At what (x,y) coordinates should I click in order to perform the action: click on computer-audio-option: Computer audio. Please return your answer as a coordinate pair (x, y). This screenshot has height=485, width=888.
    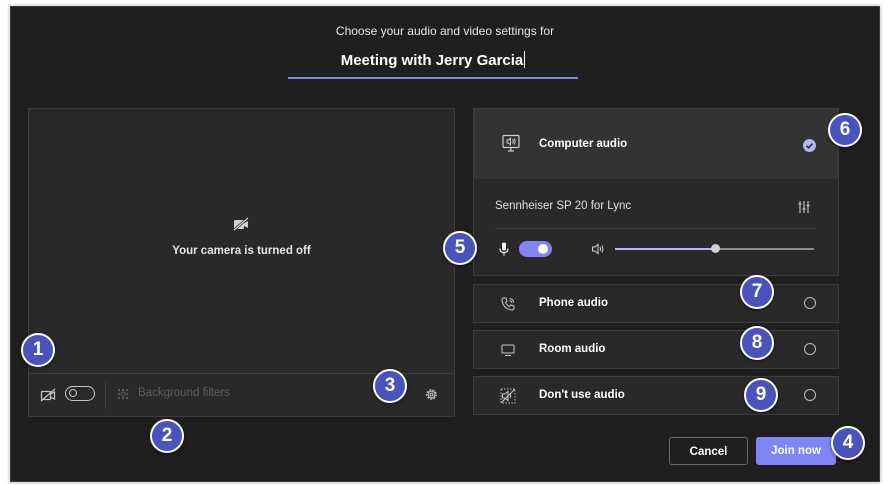
    Looking at the image, I should click on (656, 144).